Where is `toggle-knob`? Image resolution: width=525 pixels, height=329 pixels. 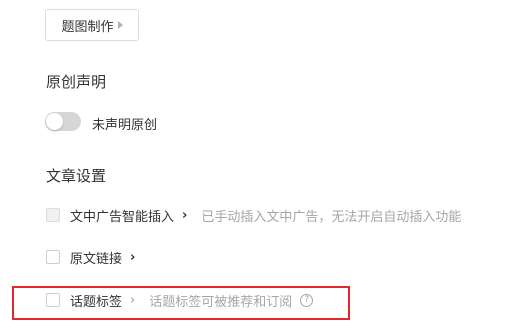
toggle-knob is located at coordinates (54, 121).